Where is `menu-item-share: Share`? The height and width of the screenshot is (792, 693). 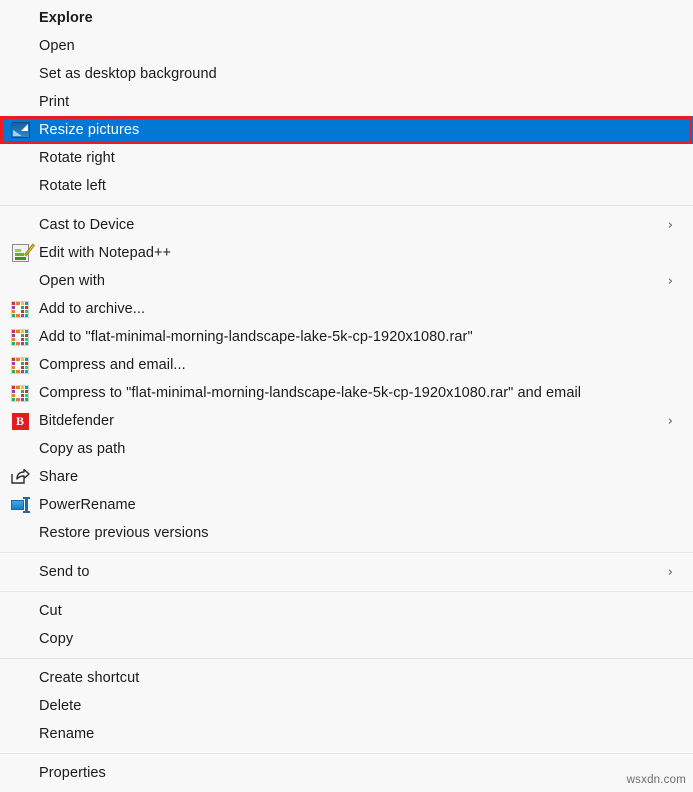 menu-item-share: Share is located at coordinates (346, 477).